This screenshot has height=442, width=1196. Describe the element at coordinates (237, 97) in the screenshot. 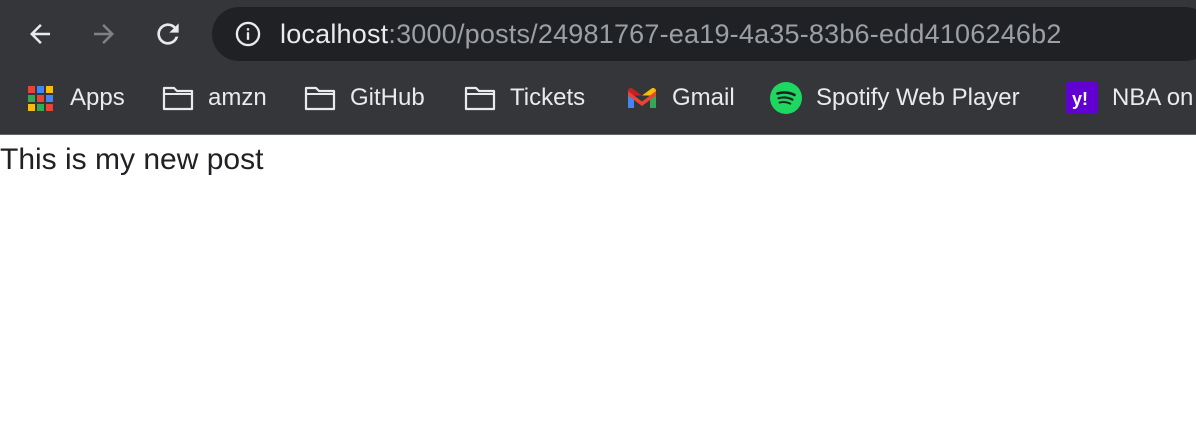

I see `bookmark-label: amzn` at that location.